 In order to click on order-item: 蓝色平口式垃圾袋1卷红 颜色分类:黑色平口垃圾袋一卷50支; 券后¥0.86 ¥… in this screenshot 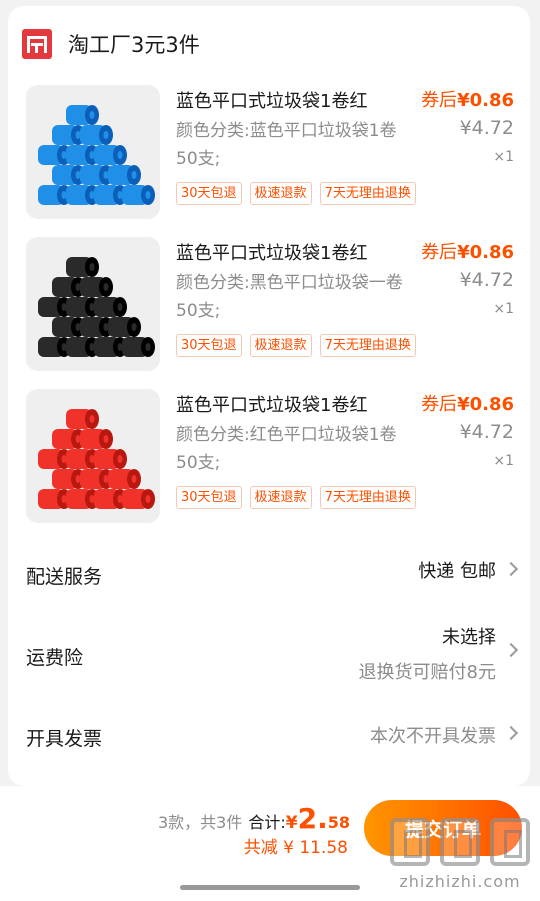, I will do `click(273, 304)`.